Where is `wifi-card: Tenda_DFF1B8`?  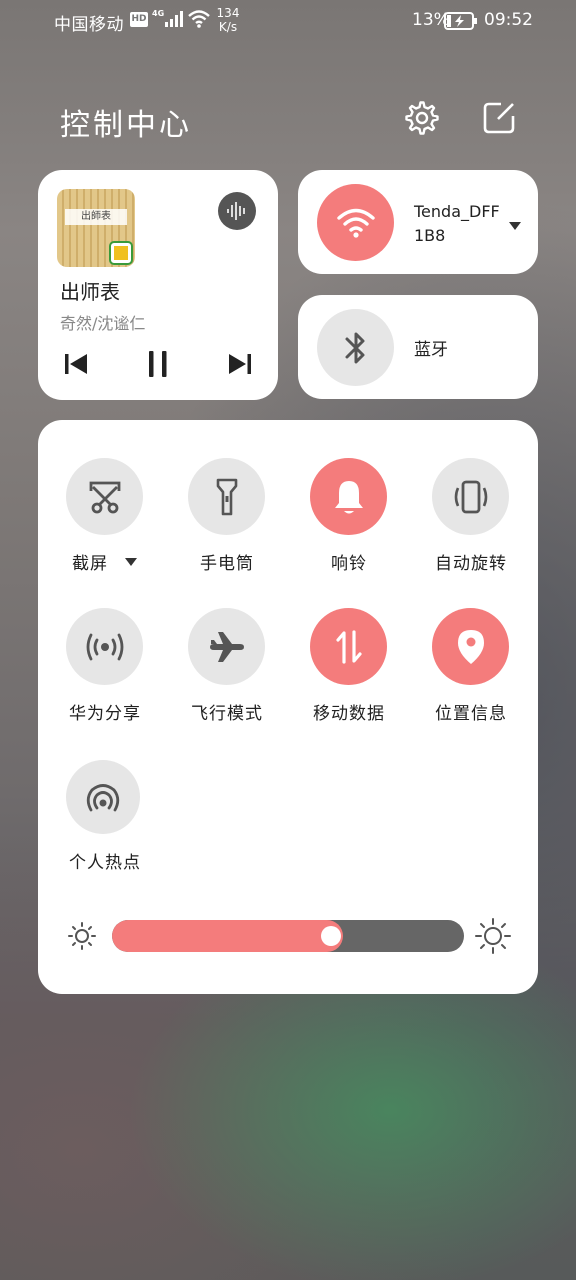
wifi-card: Tenda_DFF1B8 is located at coordinates (418, 222).